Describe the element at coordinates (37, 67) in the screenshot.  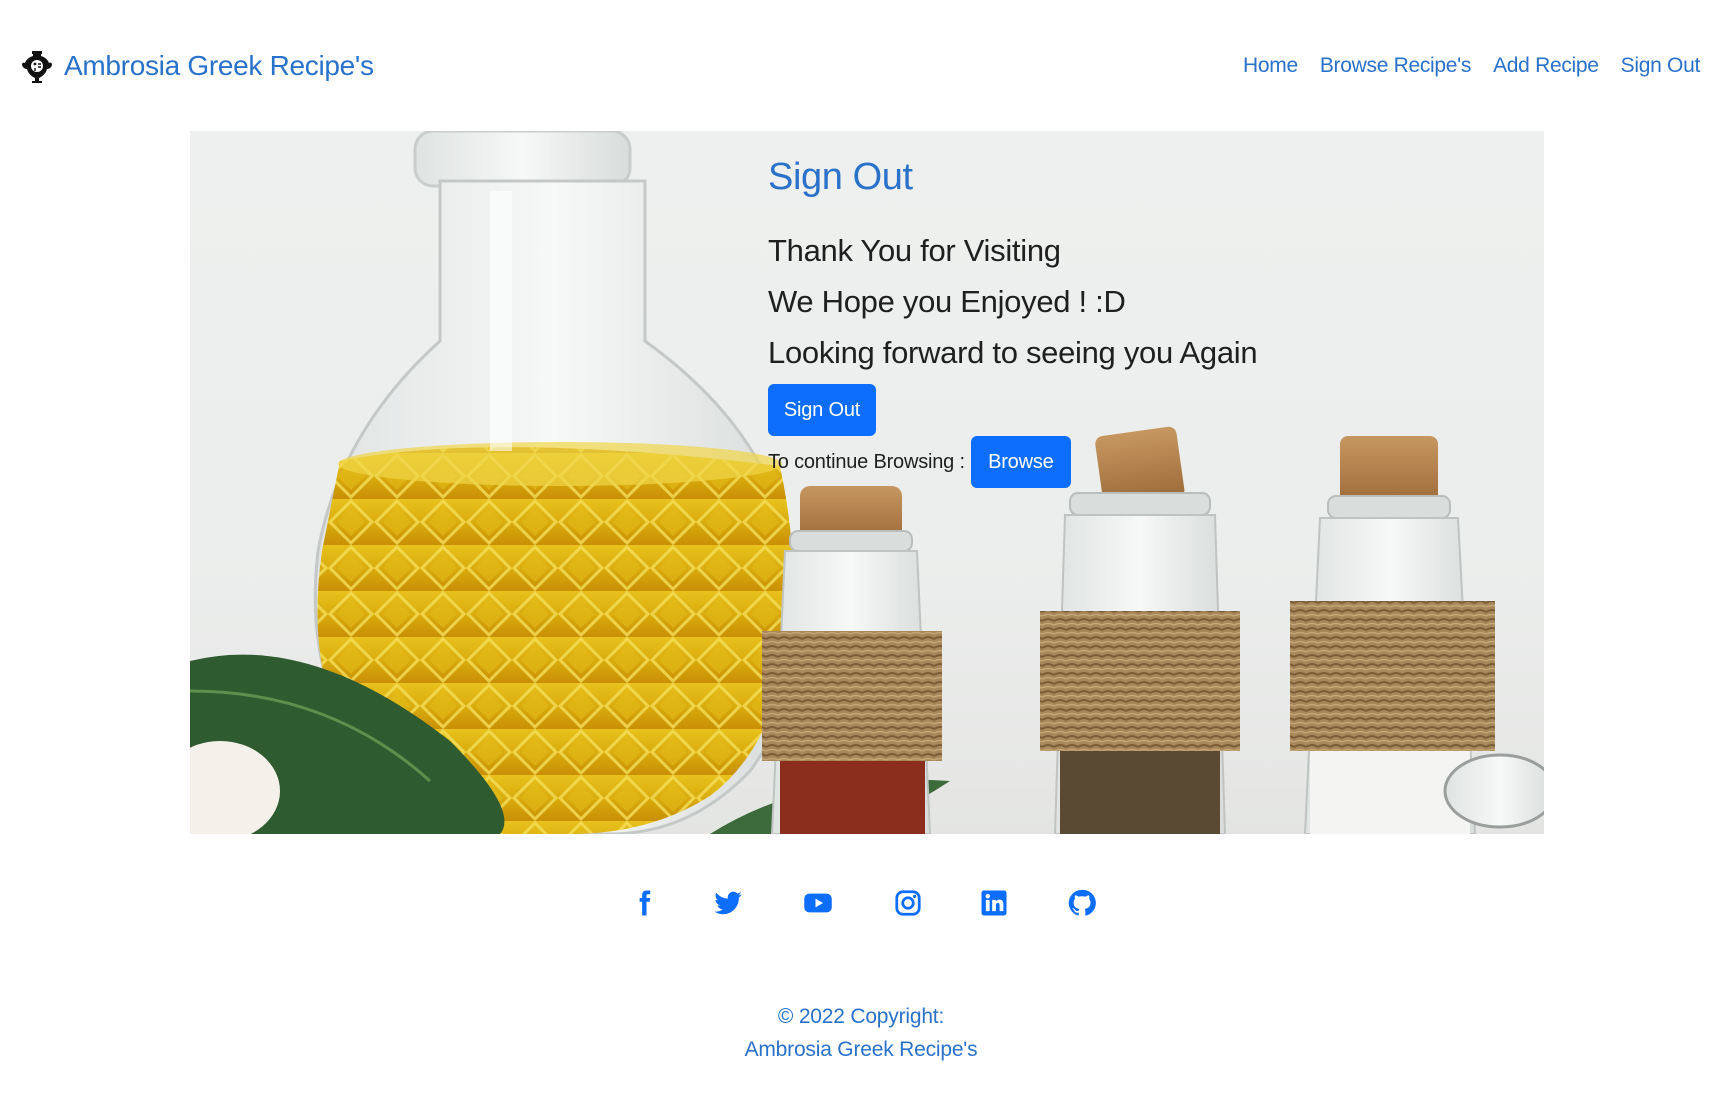
I see `greek-amphora-icon` at that location.